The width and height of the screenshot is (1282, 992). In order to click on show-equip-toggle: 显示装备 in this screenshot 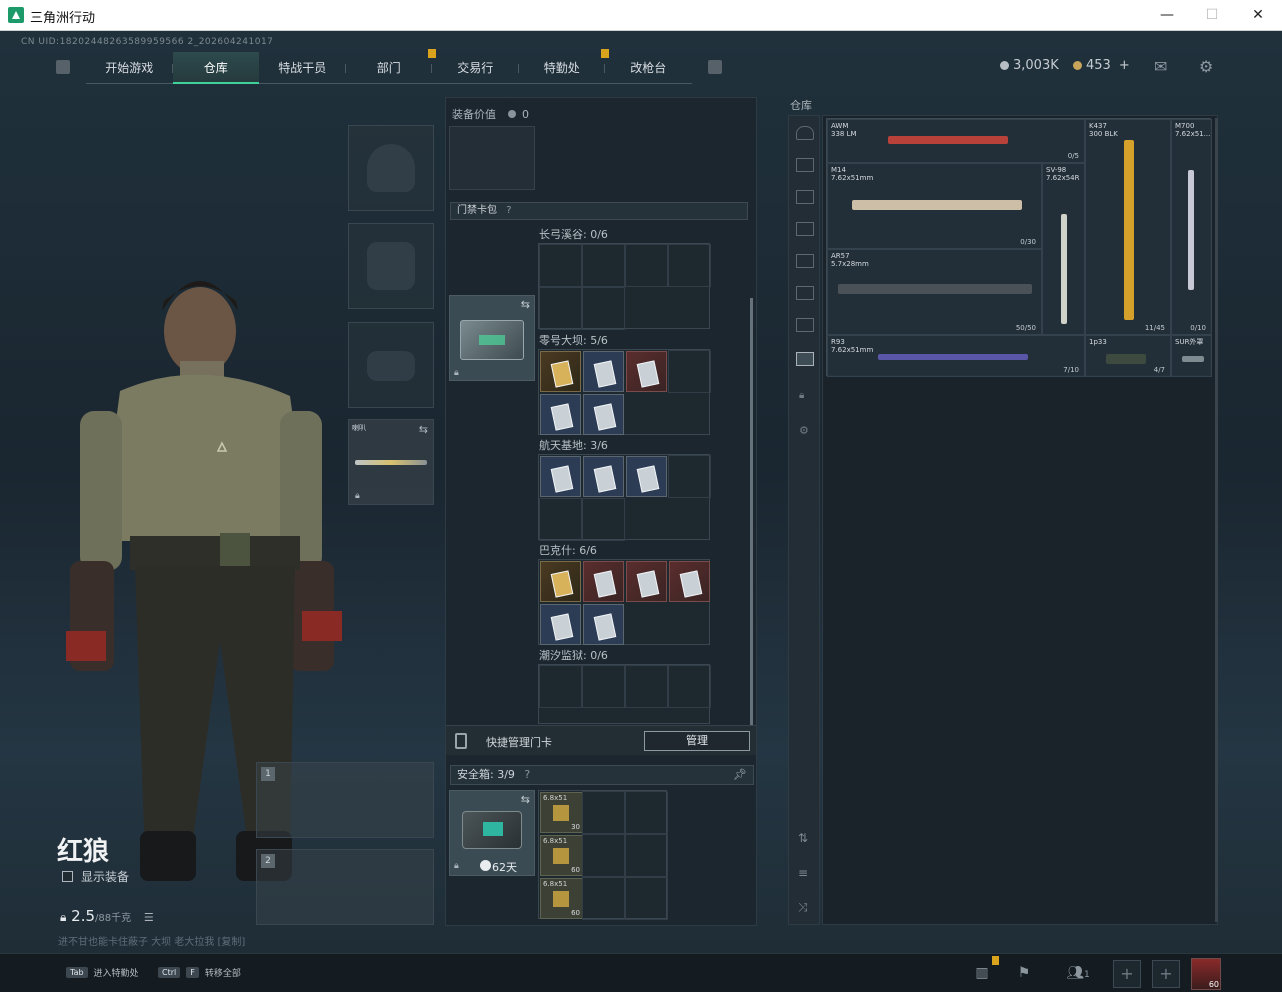, I will do `click(95, 876)`.